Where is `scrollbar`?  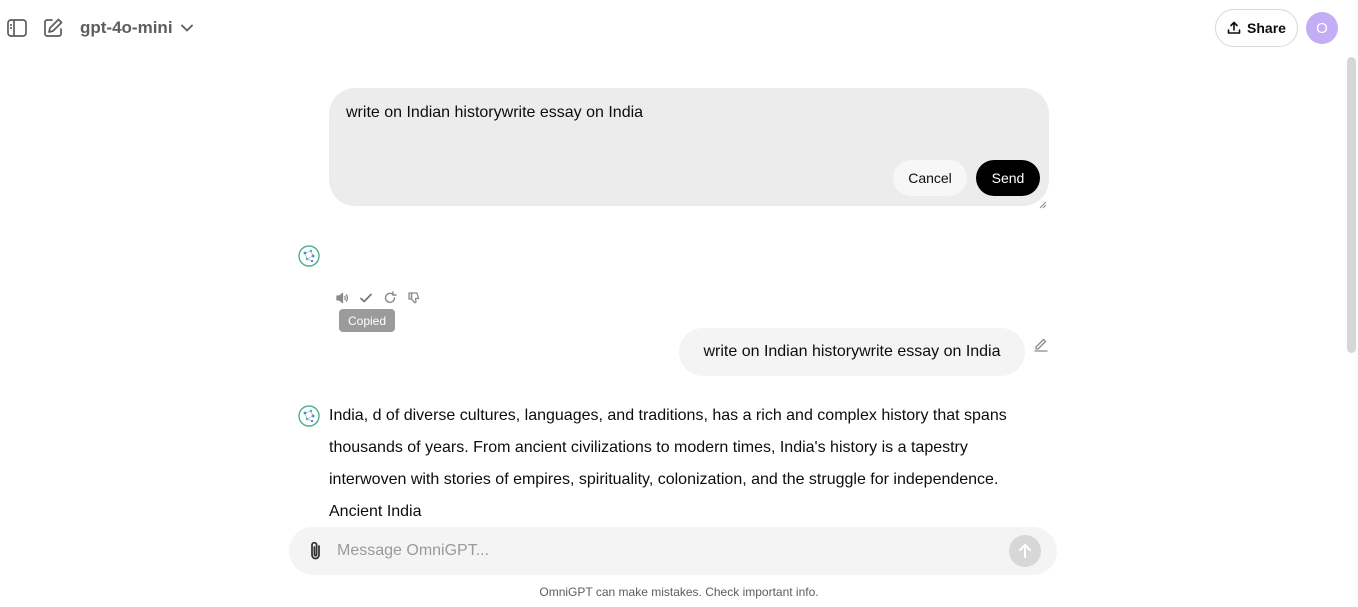 scrollbar is located at coordinates (1351, 205).